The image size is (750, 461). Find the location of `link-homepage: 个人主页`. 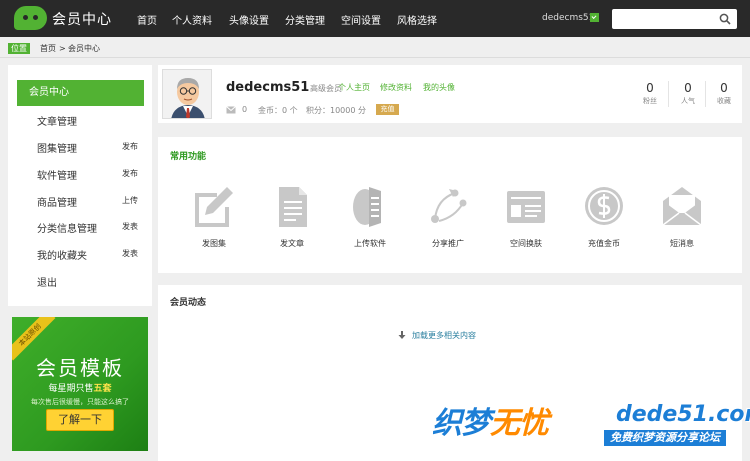

link-homepage: 个人主页 is located at coordinates (354, 87).